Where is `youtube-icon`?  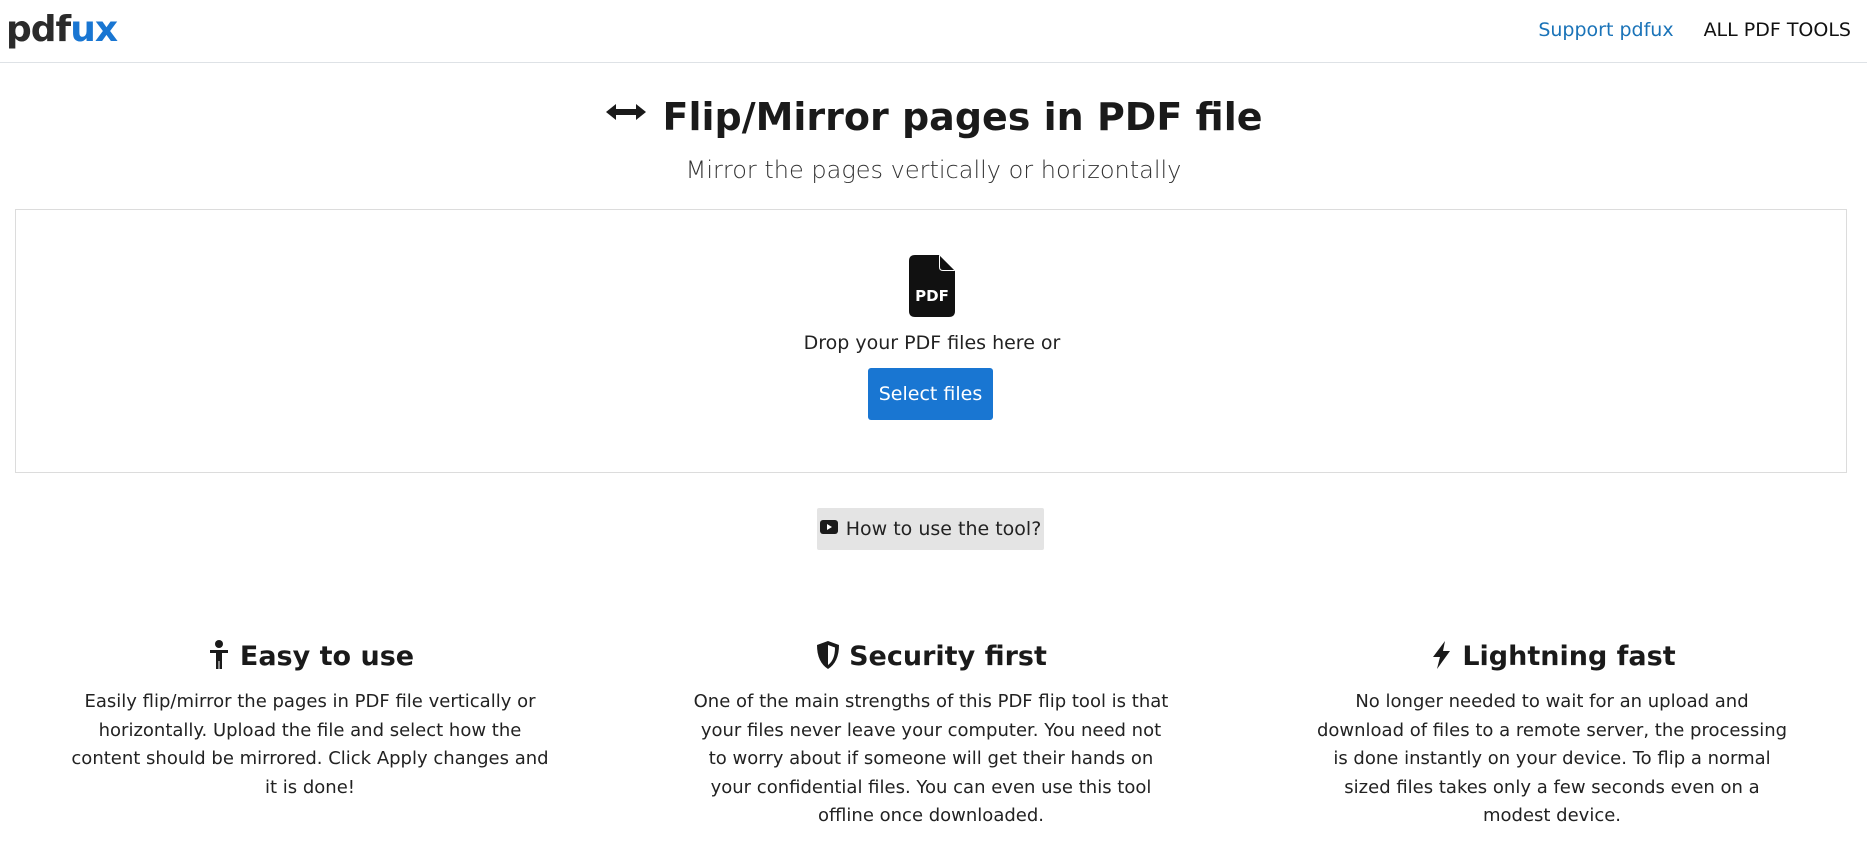
youtube-icon is located at coordinates (828, 527).